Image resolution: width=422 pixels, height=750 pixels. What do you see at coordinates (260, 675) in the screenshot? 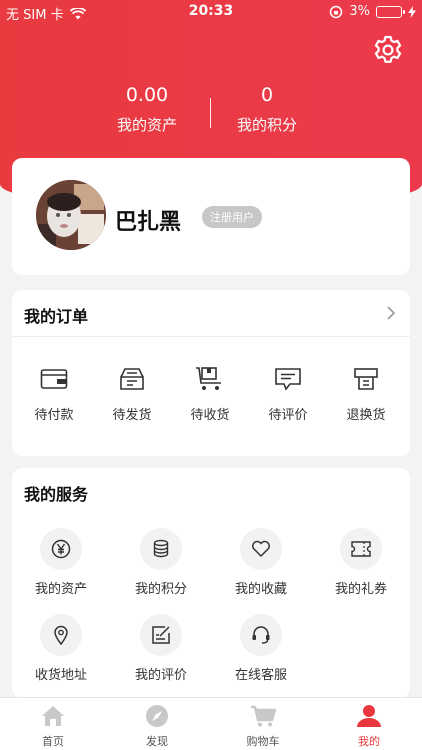
I see `service-label: 在线客服` at bounding box center [260, 675].